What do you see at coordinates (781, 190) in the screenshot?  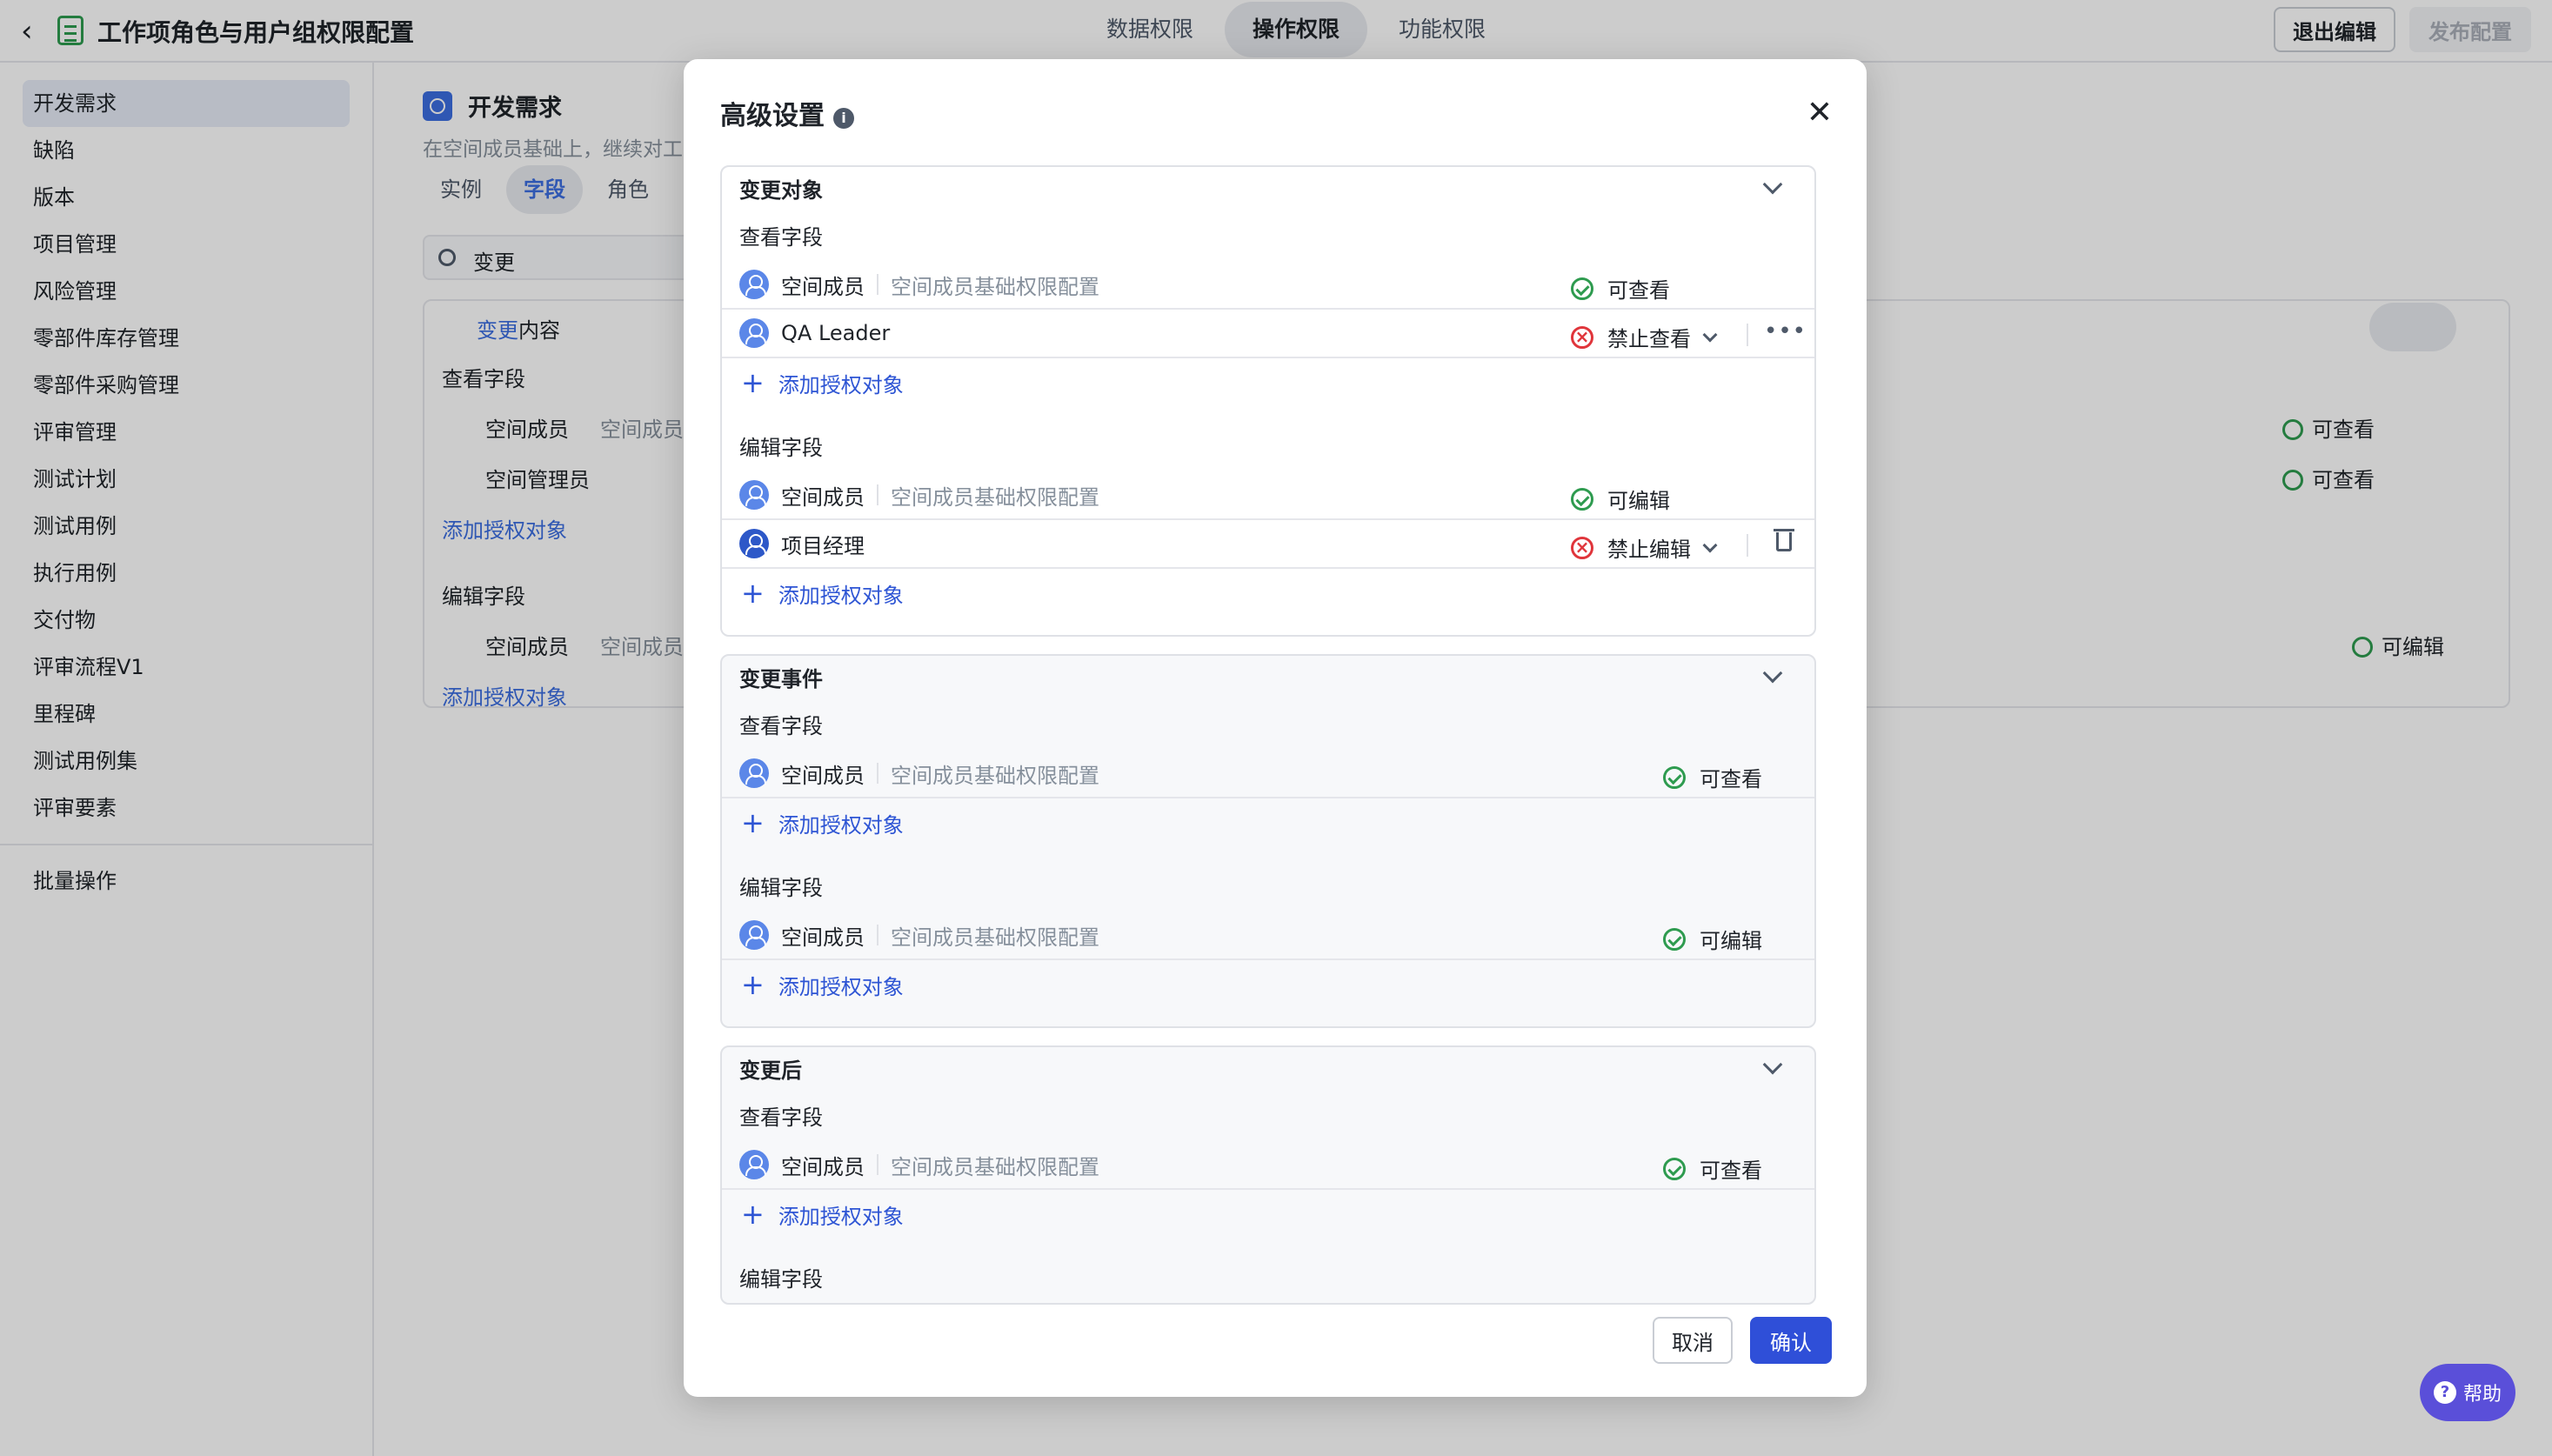 I see `section-title: 变更对象` at bounding box center [781, 190].